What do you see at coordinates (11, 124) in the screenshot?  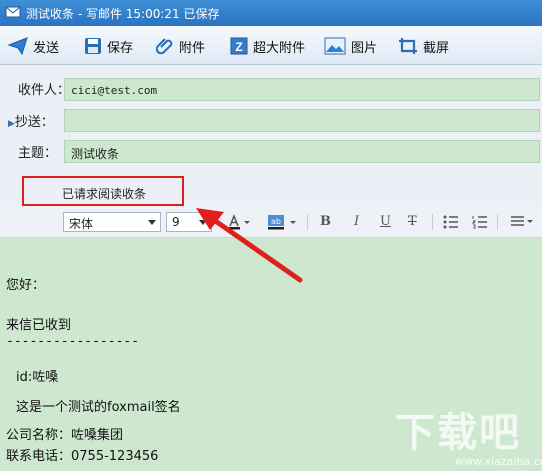 I see `expand-triangle-icon: ▶` at bounding box center [11, 124].